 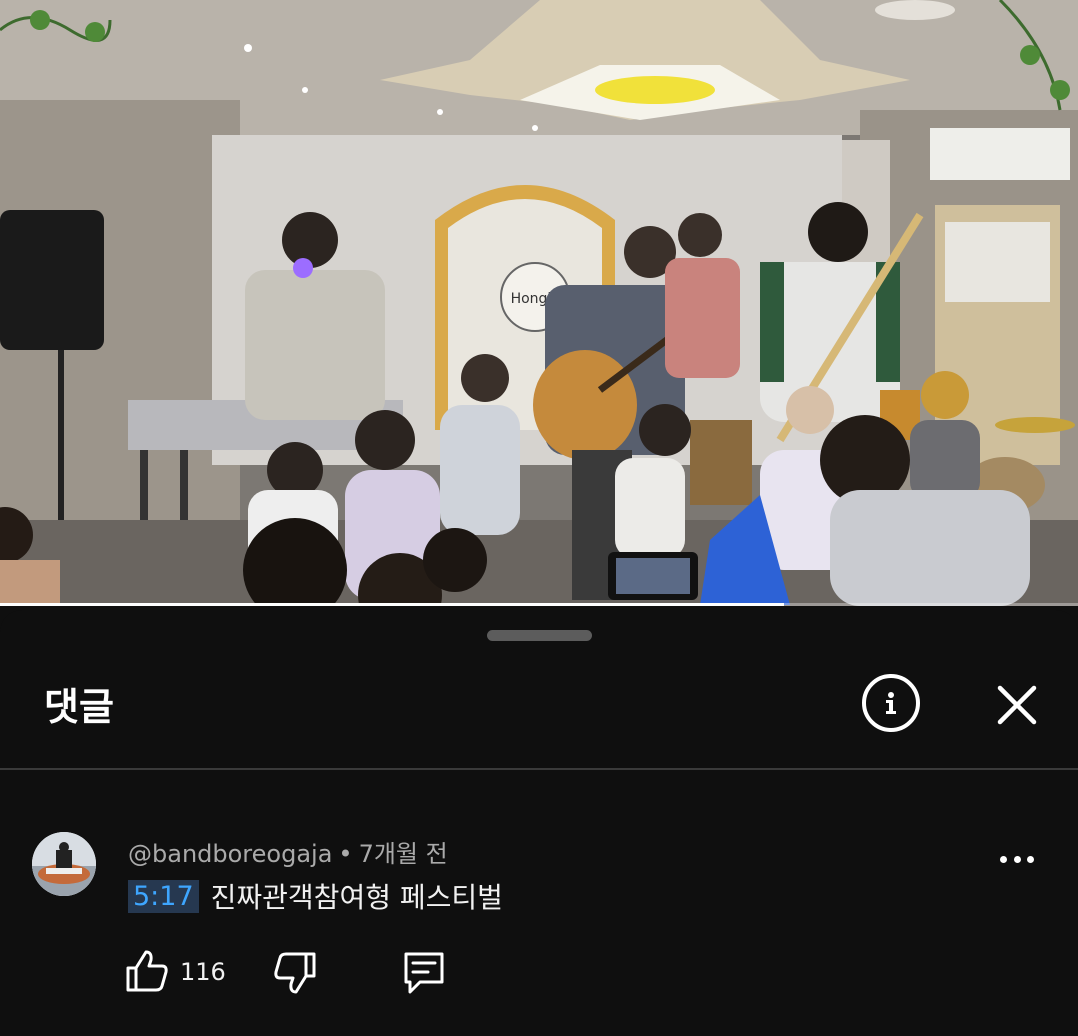 I want to click on reply-button, so click(x=424, y=972).